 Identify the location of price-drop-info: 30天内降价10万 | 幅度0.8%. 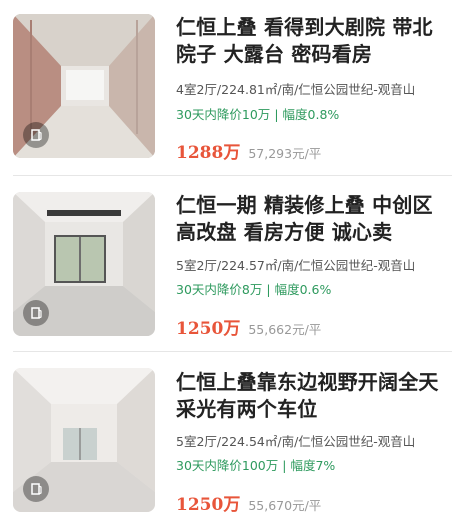
(314, 113).